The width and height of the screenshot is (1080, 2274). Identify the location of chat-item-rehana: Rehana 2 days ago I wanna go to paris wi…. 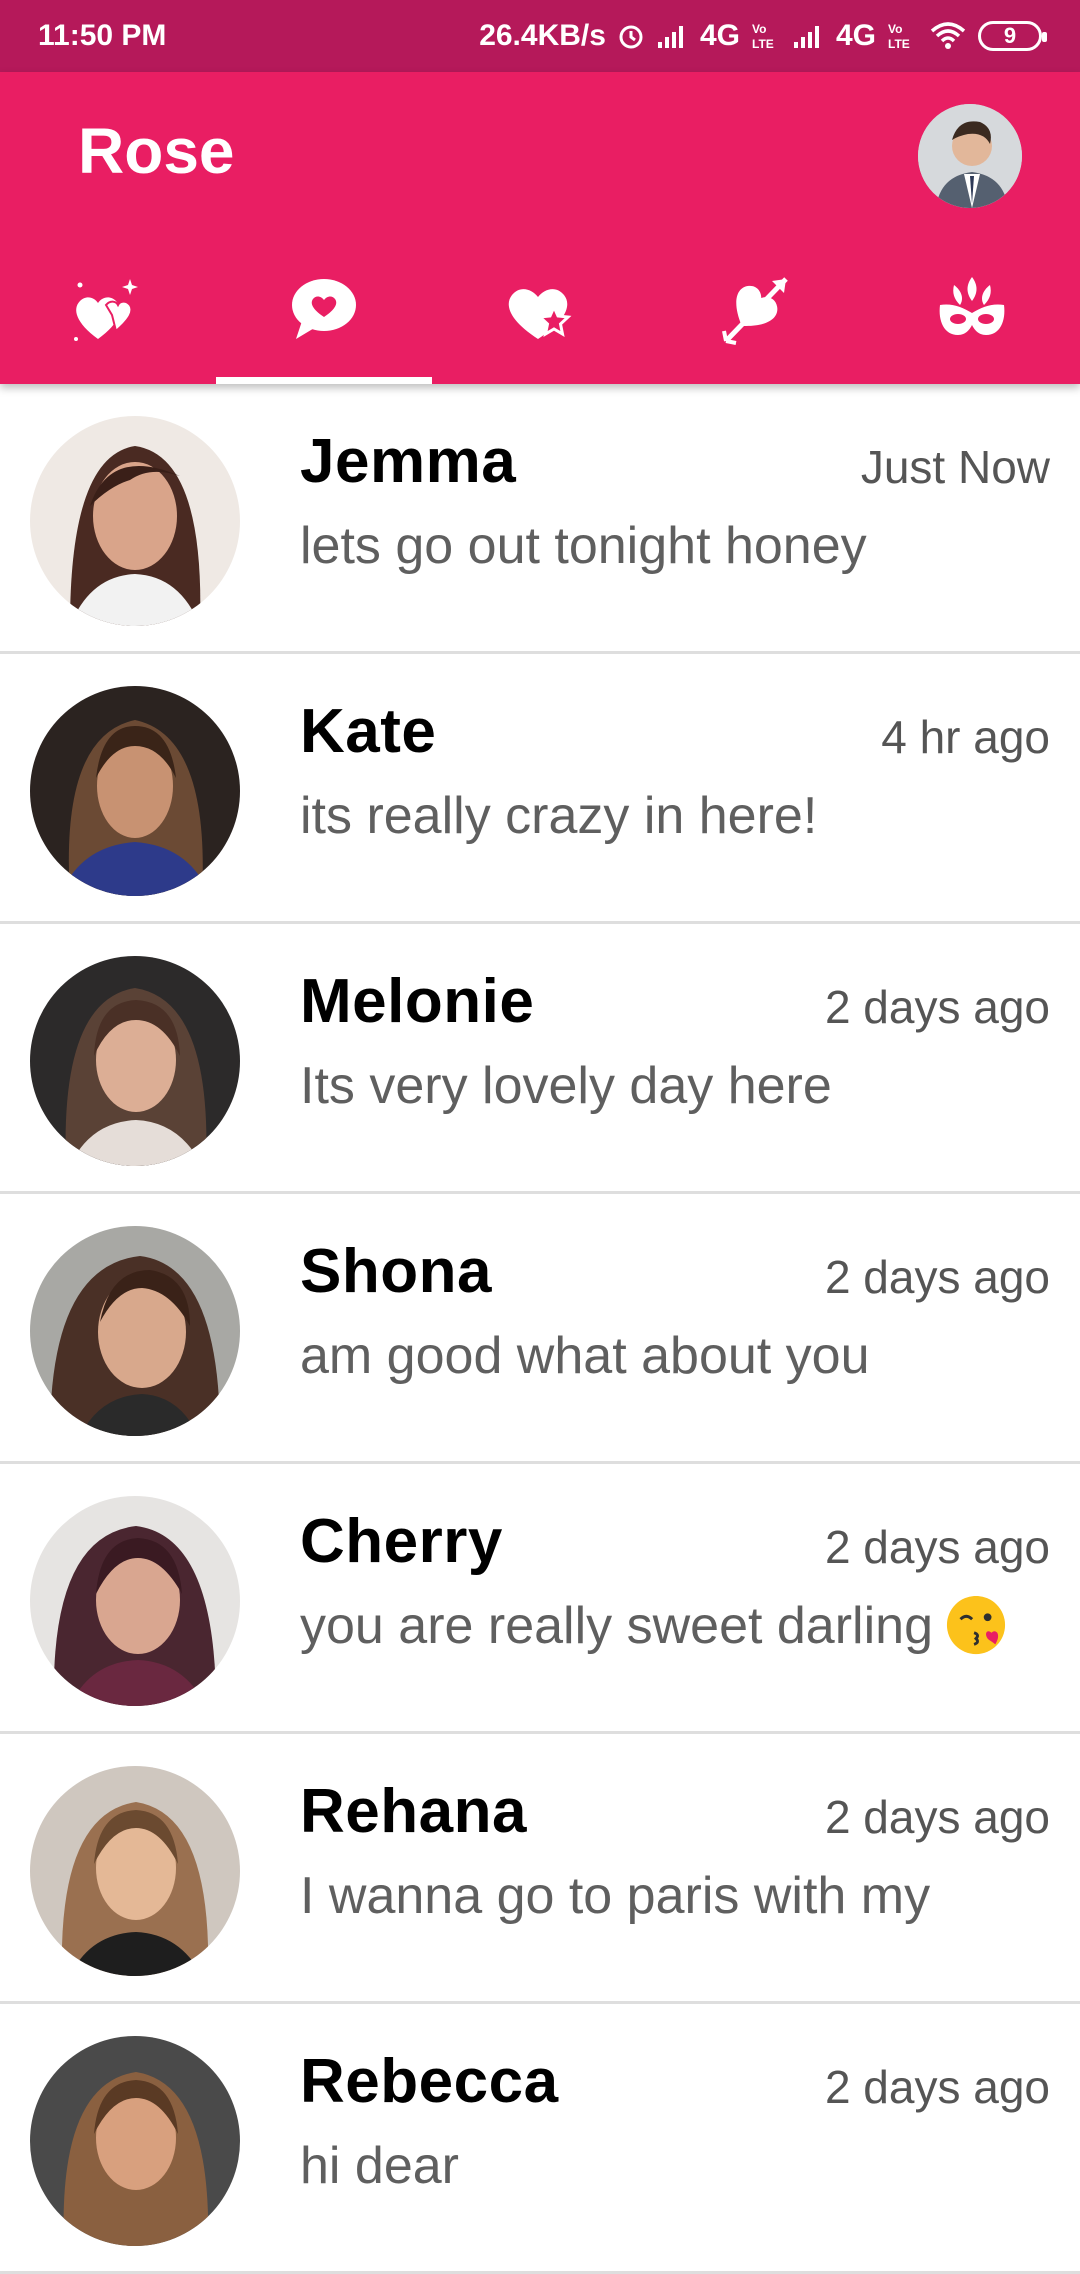
(540, 1869).